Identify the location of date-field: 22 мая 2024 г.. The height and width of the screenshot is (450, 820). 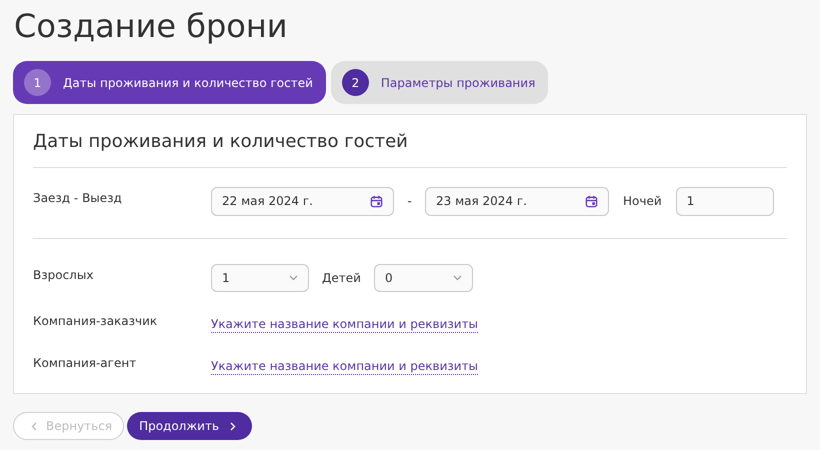
(302, 201).